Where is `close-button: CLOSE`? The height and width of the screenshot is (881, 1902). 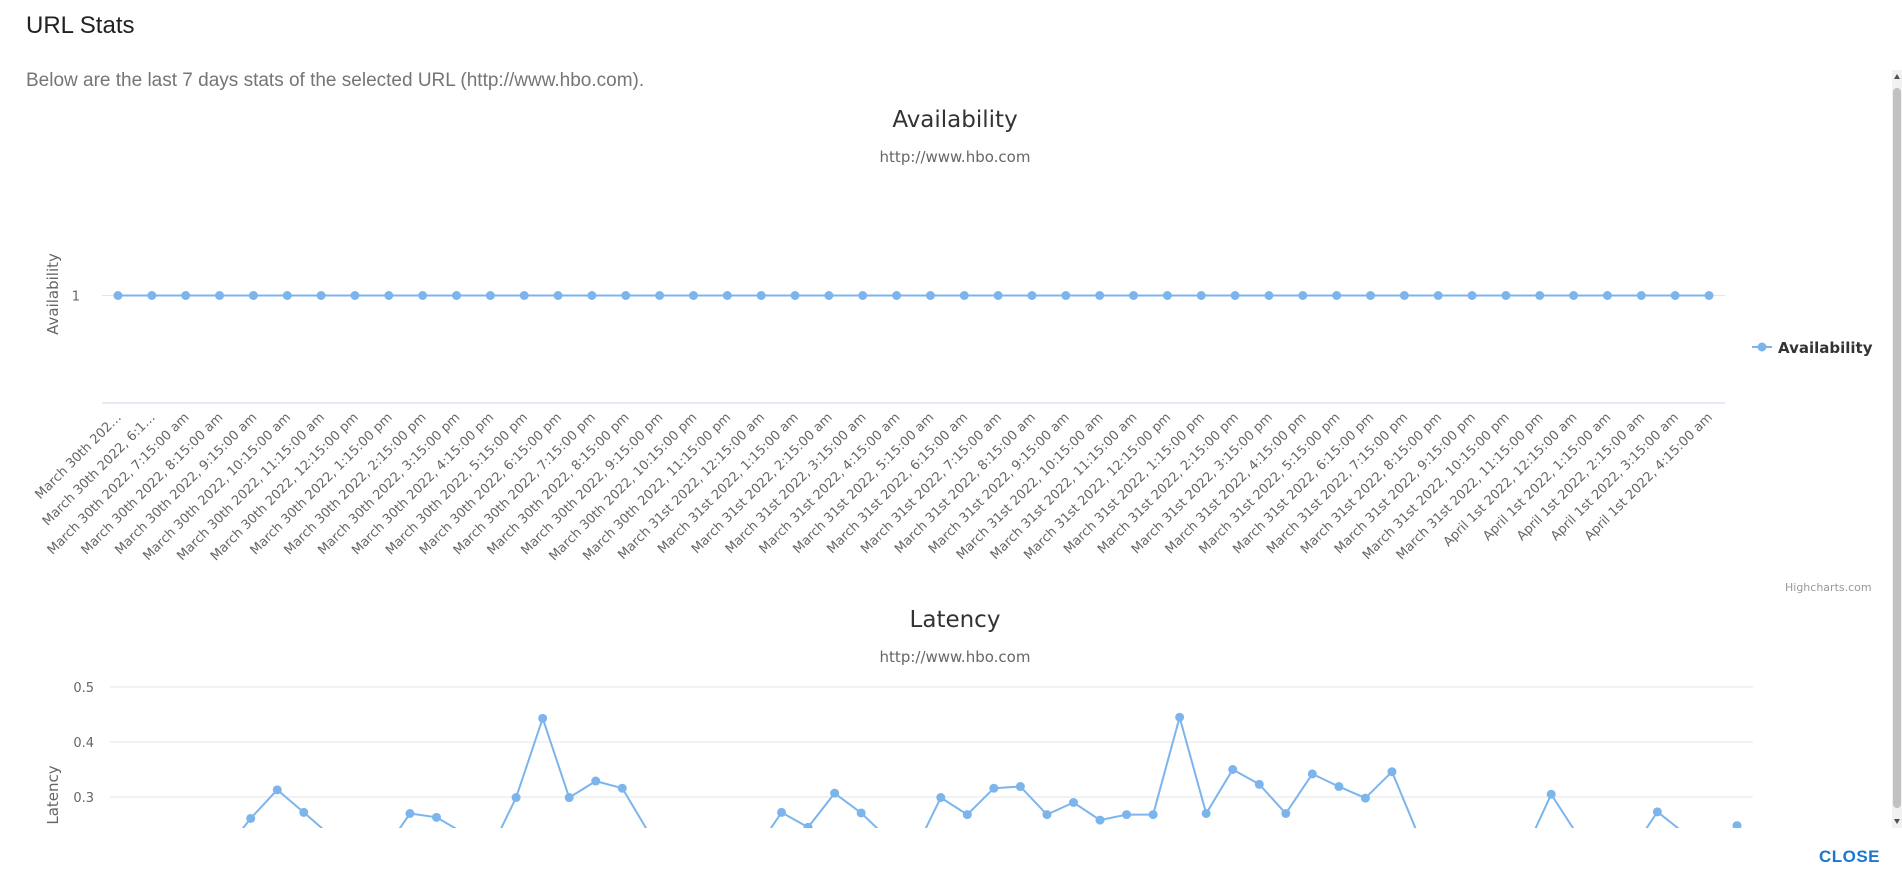 close-button: CLOSE is located at coordinates (1849, 857).